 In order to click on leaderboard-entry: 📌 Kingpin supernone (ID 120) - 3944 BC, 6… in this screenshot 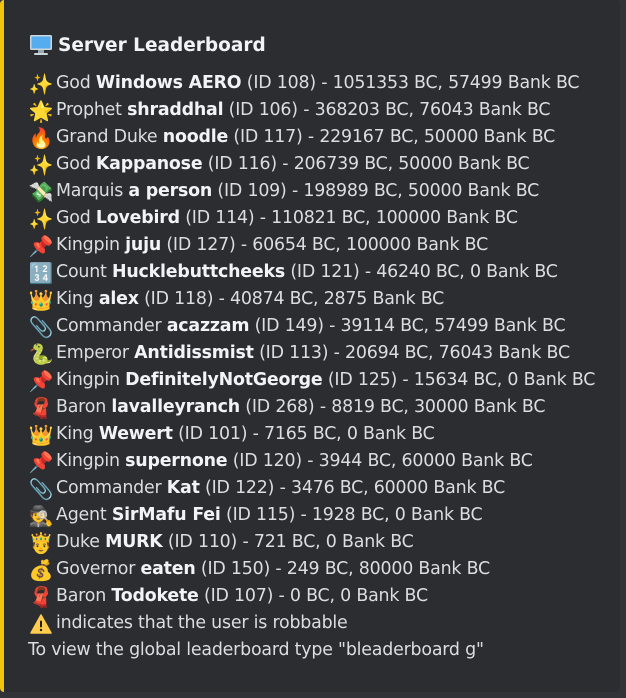, I will do `click(319, 461)`.